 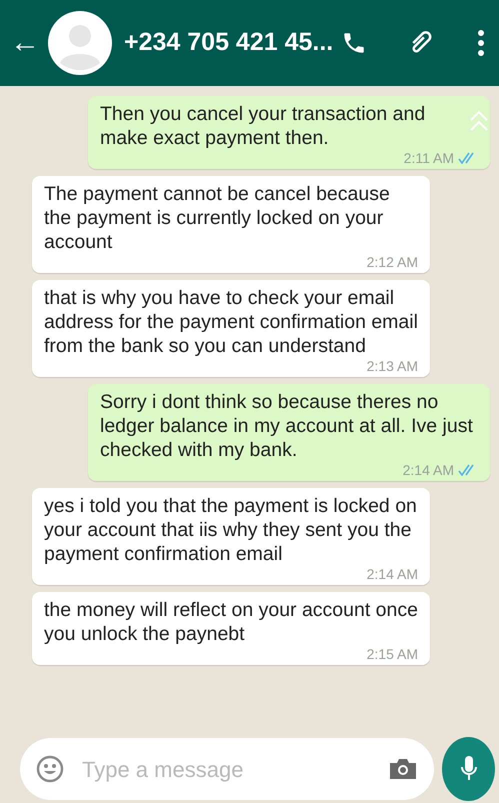 What do you see at coordinates (231, 530) in the screenshot?
I see `message-text: yes i told you that the payment is locked on your account that iis why they sent you the payment confirmation email` at bounding box center [231, 530].